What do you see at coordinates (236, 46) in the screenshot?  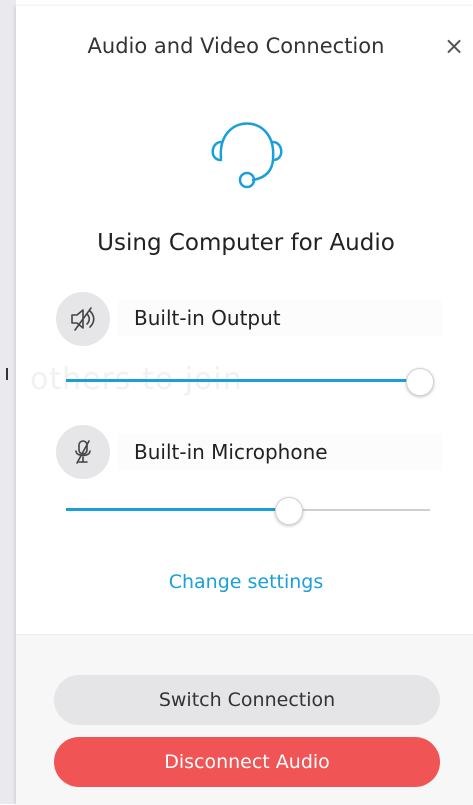 I see `dialog-title: Audio and Video Connection` at bounding box center [236, 46].